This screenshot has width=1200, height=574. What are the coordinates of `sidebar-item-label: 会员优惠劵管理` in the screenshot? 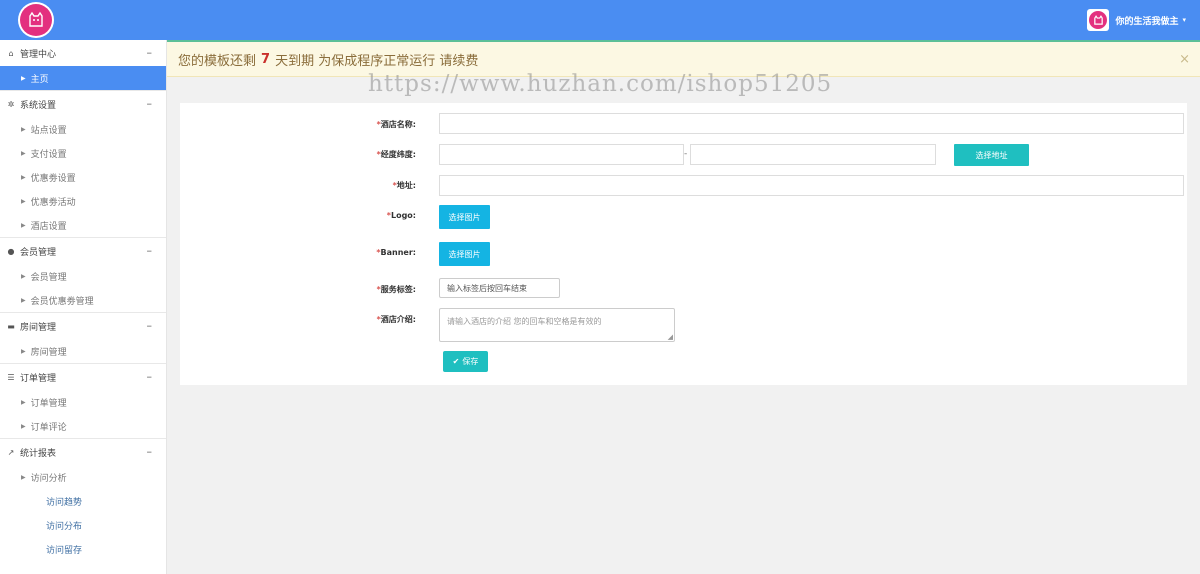 It's located at (62, 301).